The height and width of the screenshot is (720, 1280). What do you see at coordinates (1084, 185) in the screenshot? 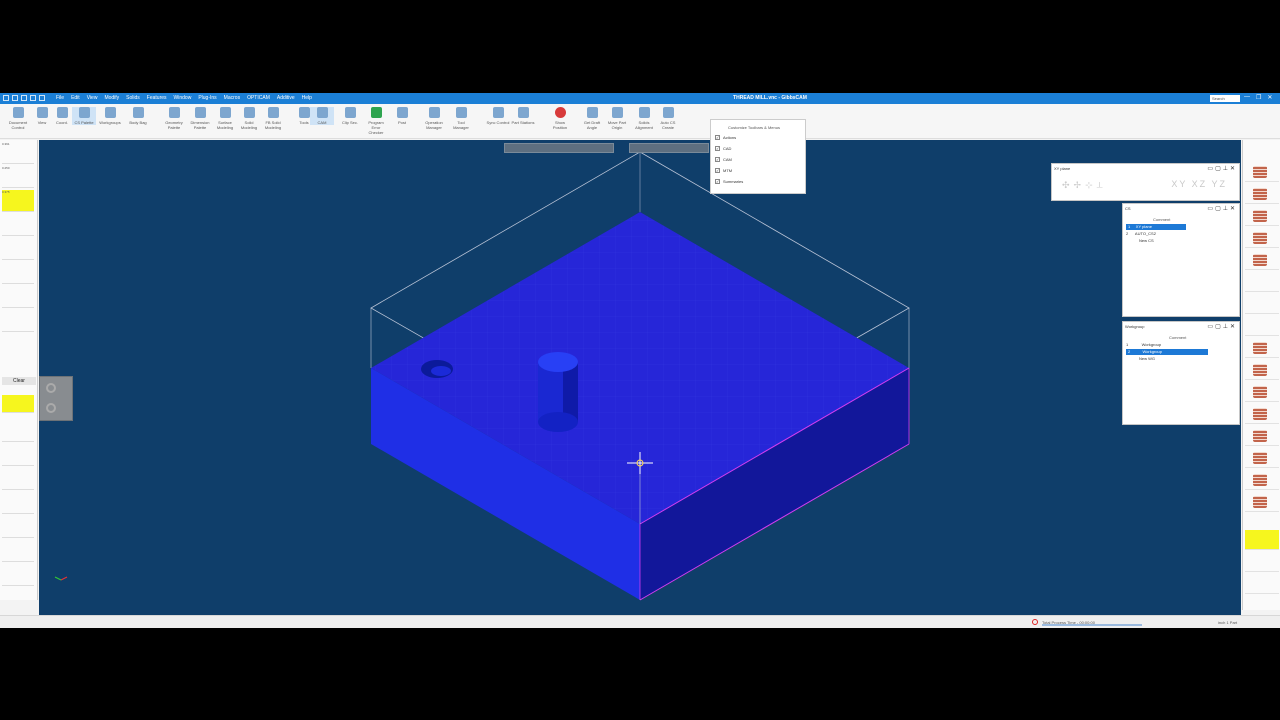
I see `plane-tools-icon: ✣✢⊹⟂` at bounding box center [1084, 185].